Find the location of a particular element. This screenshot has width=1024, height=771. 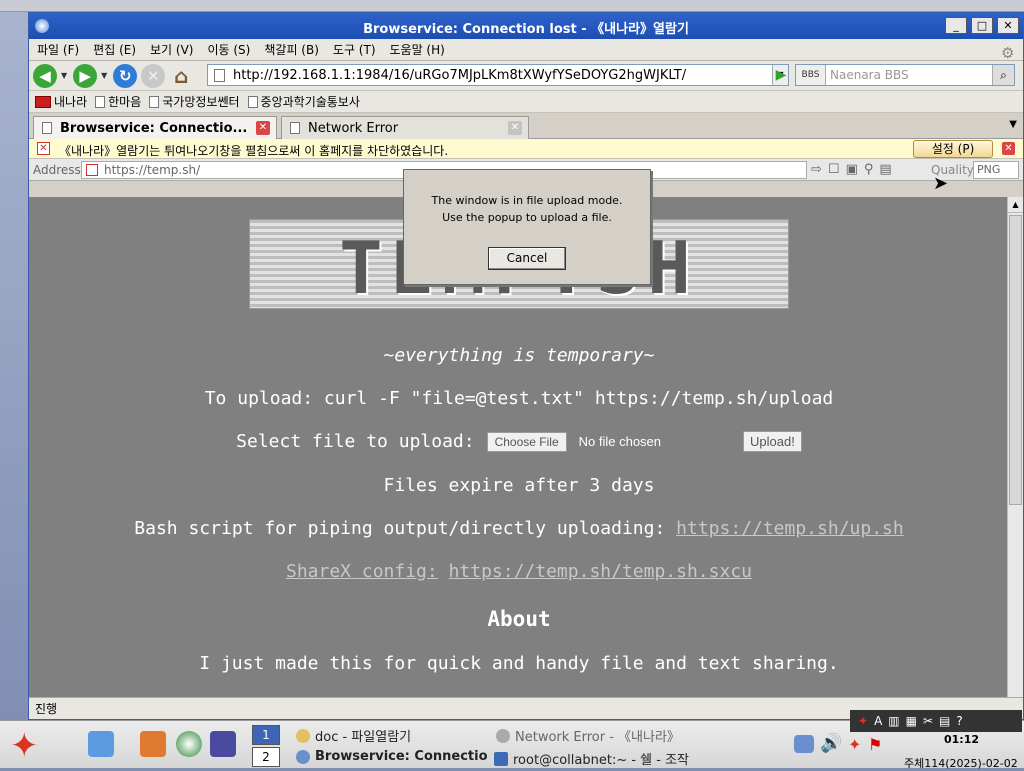

search-engine-selector: BBS is located at coordinates (811, 75).